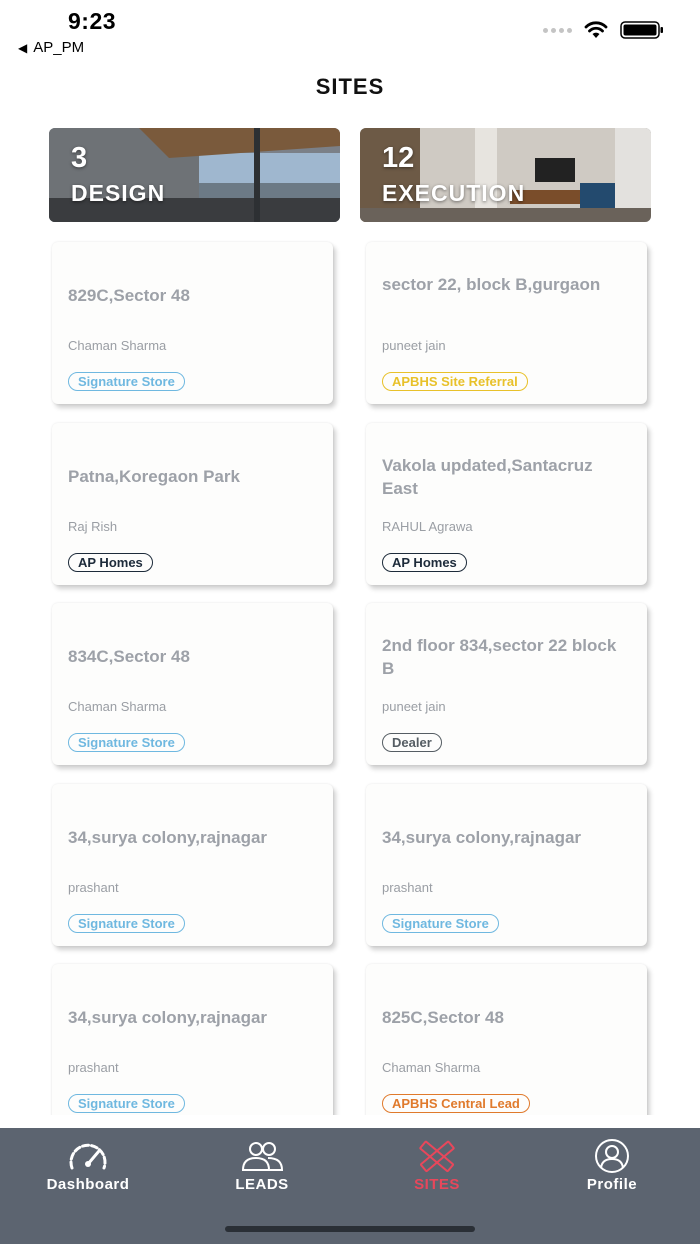 Image resolution: width=700 pixels, height=1244 pixels. What do you see at coordinates (118, 193) in the screenshot?
I see `design-label: DESIGN` at bounding box center [118, 193].